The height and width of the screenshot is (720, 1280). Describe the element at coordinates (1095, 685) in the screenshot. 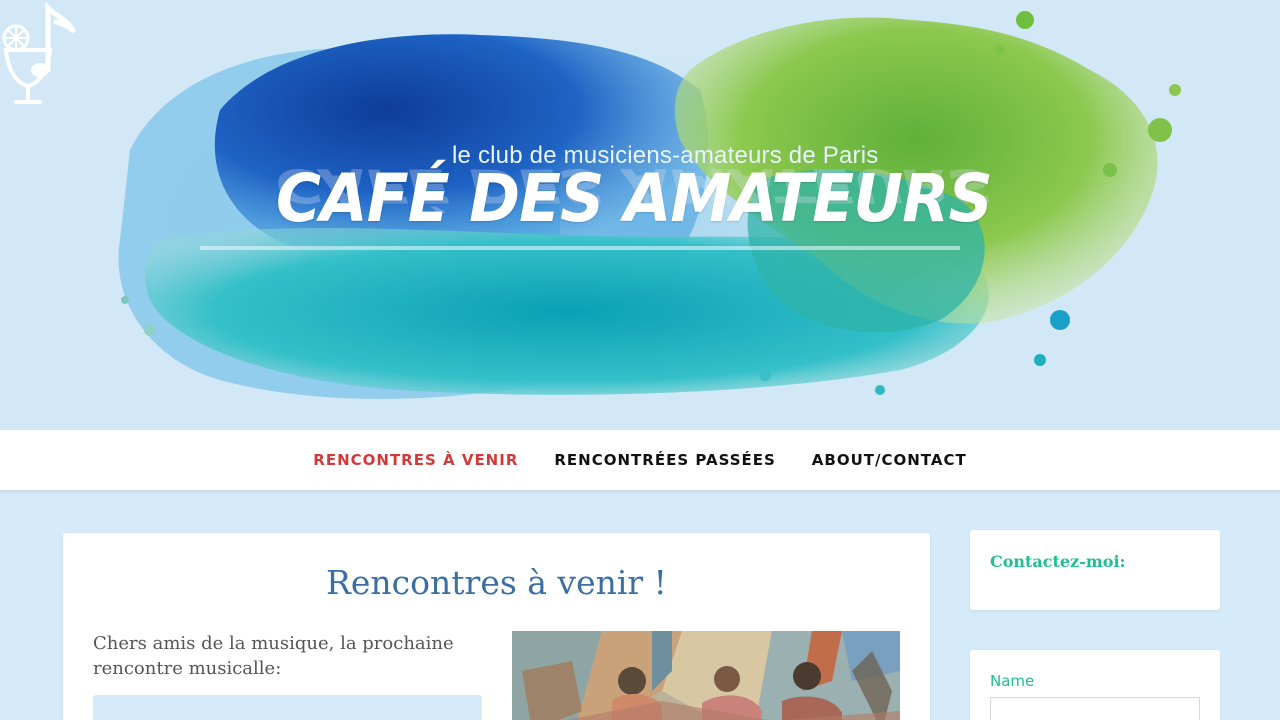

I see `contact-form-widget: Name` at that location.